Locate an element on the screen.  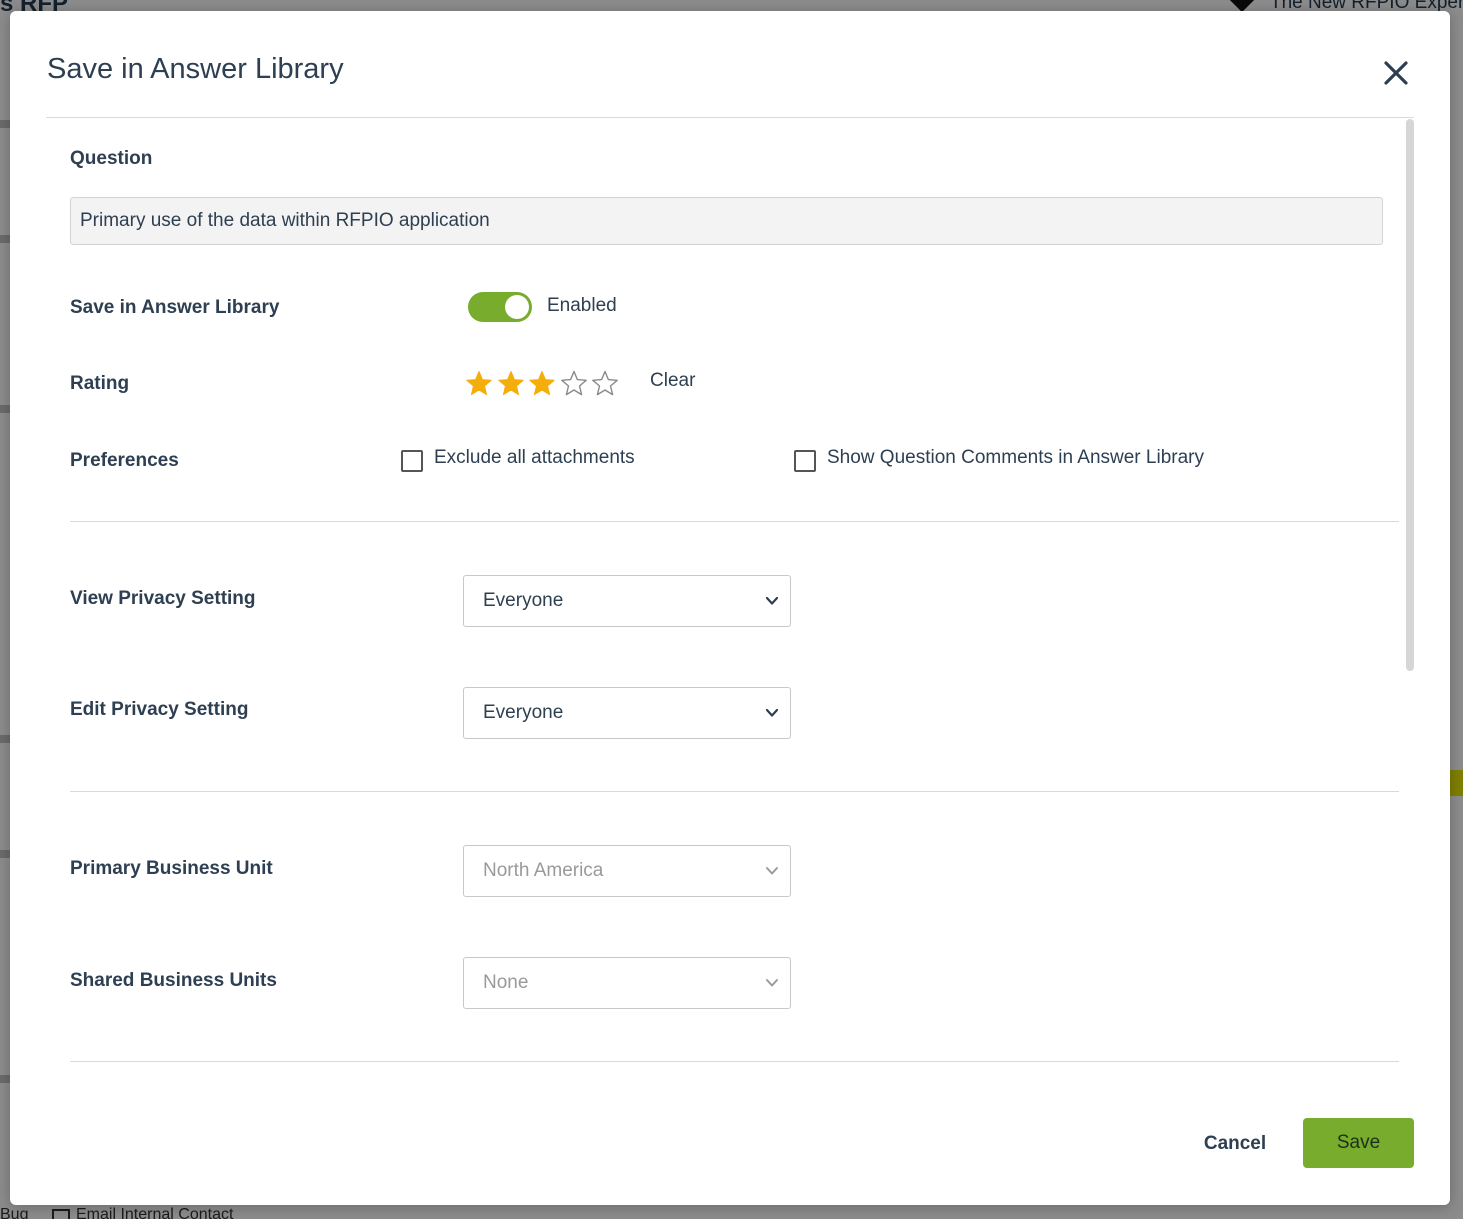
edit-privacy-label: Edit Privacy Setting is located at coordinates (159, 709).